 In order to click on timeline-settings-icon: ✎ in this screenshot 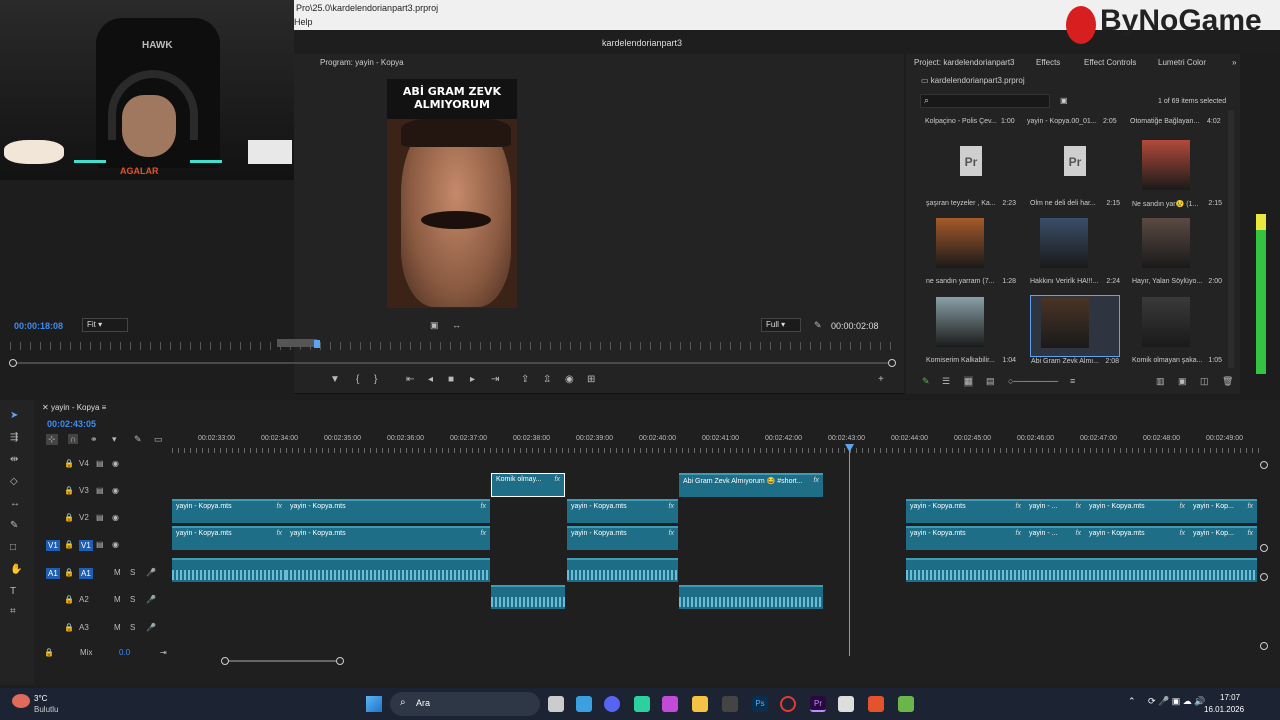, I will do `click(138, 439)`.